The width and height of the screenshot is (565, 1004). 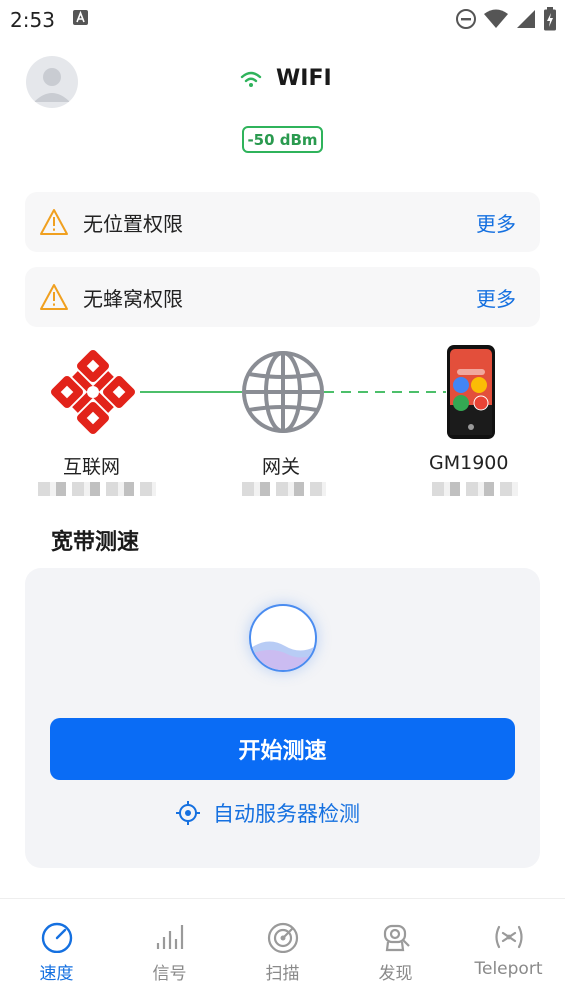 I want to click on tab-signal: 信号, so click(x=169, y=951).